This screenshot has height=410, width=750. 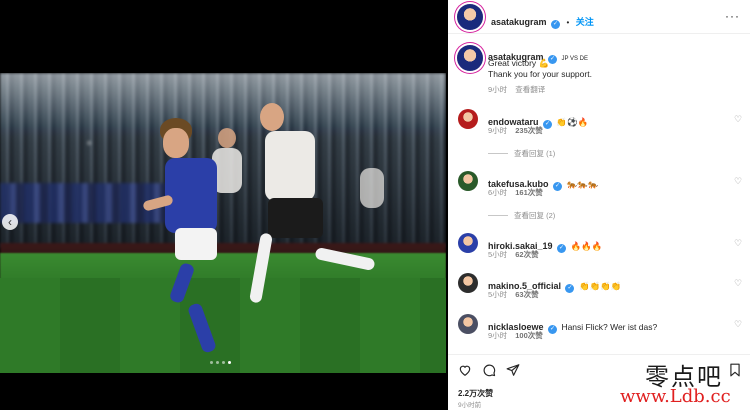 I want to click on view-replies-link: 查看回复 (2), so click(x=521, y=215).